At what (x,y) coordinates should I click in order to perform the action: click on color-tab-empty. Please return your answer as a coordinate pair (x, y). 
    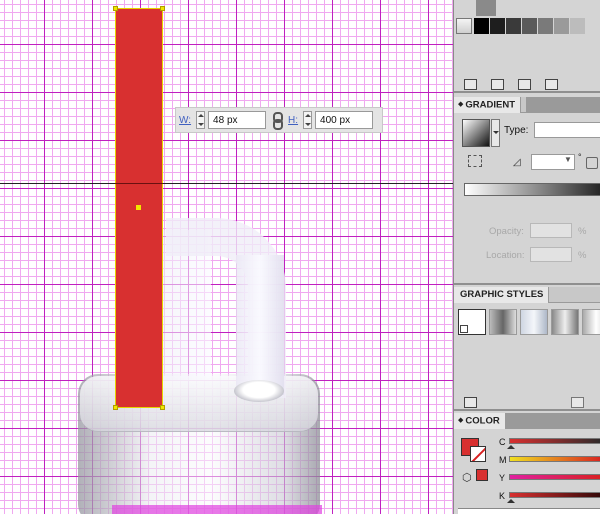
    Looking at the image, I should click on (553, 421).